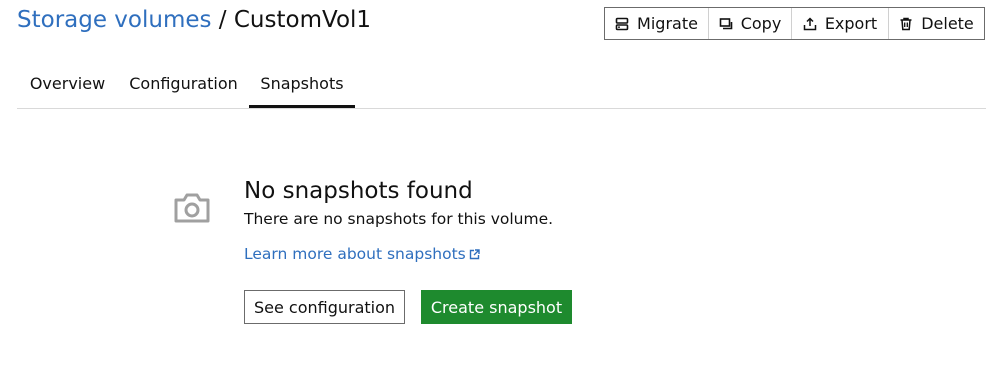 The height and width of the screenshot is (374, 998). What do you see at coordinates (302, 20) in the screenshot?
I see `breadcrumb-current: CustomVol1` at bounding box center [302, 20].